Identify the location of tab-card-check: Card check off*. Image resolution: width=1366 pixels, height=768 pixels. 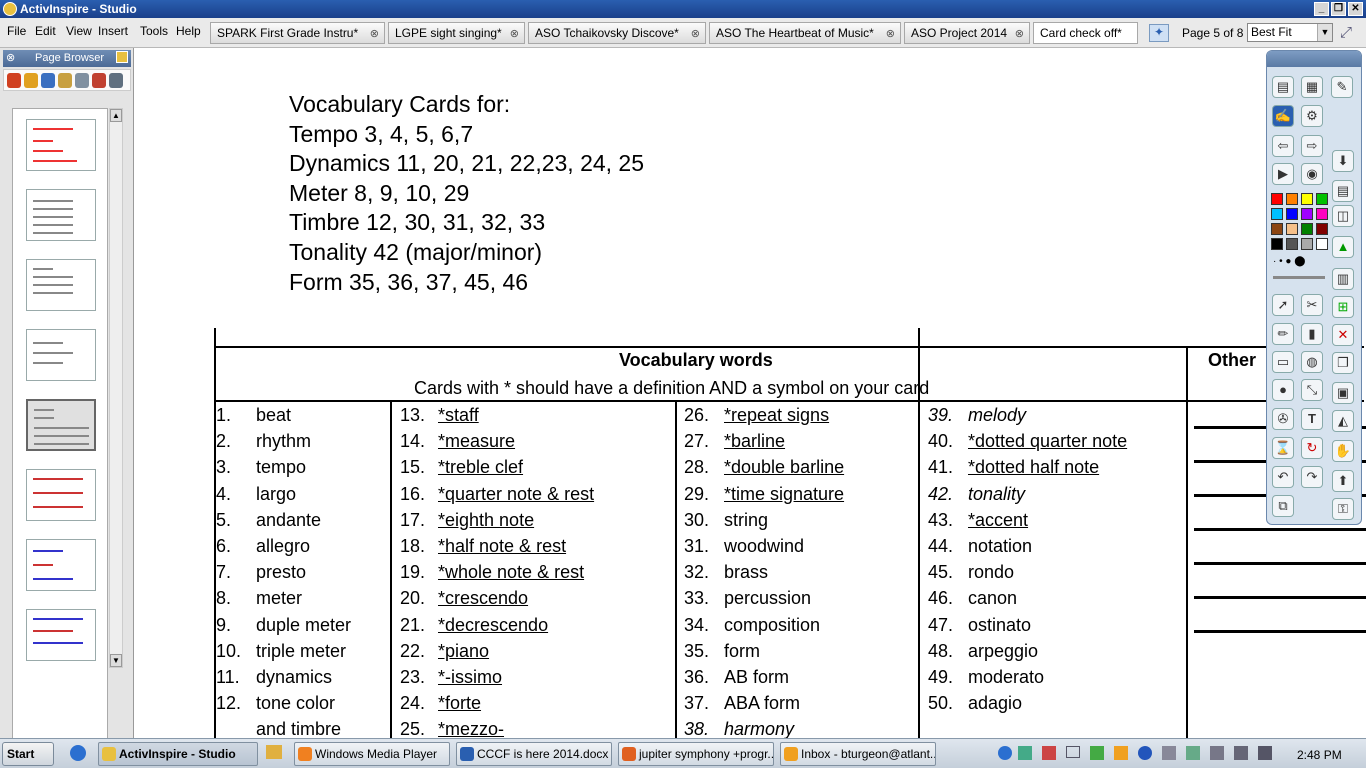
(1085, 33).